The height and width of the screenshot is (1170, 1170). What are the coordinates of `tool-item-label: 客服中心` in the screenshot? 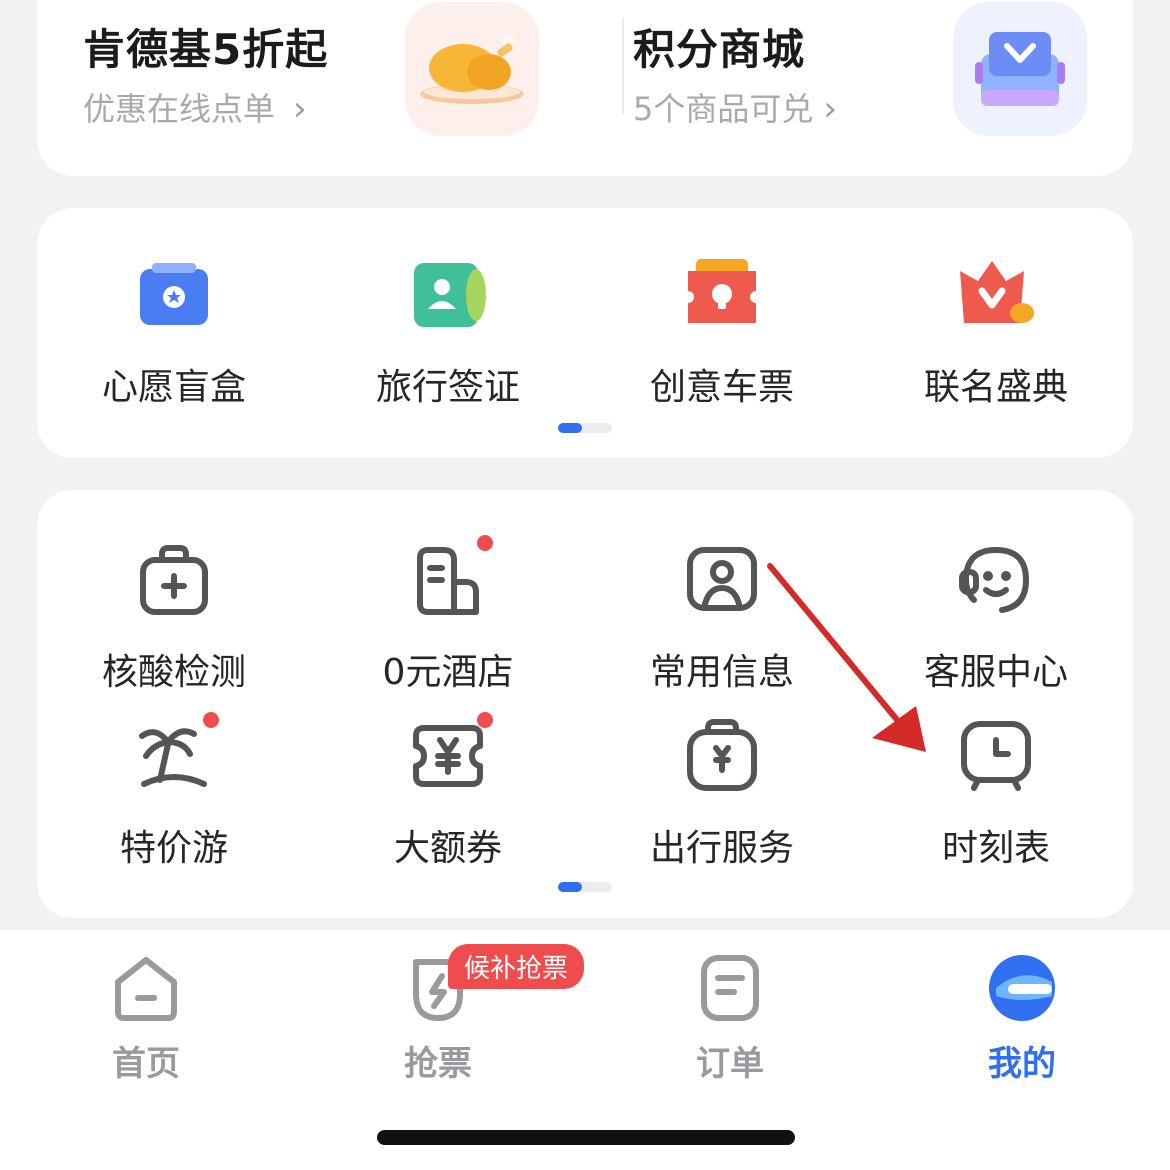 It's located at (995, 672).